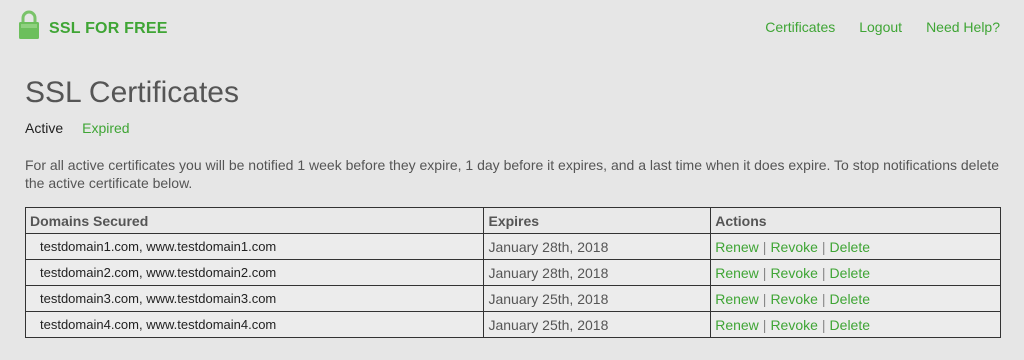 This screenshot has width=1024, height=360. Describe the element at coordinates (254, 324) in the screenshot. I see `domains-cell: testdomain4.com, www.testdomain4.com` at that location.